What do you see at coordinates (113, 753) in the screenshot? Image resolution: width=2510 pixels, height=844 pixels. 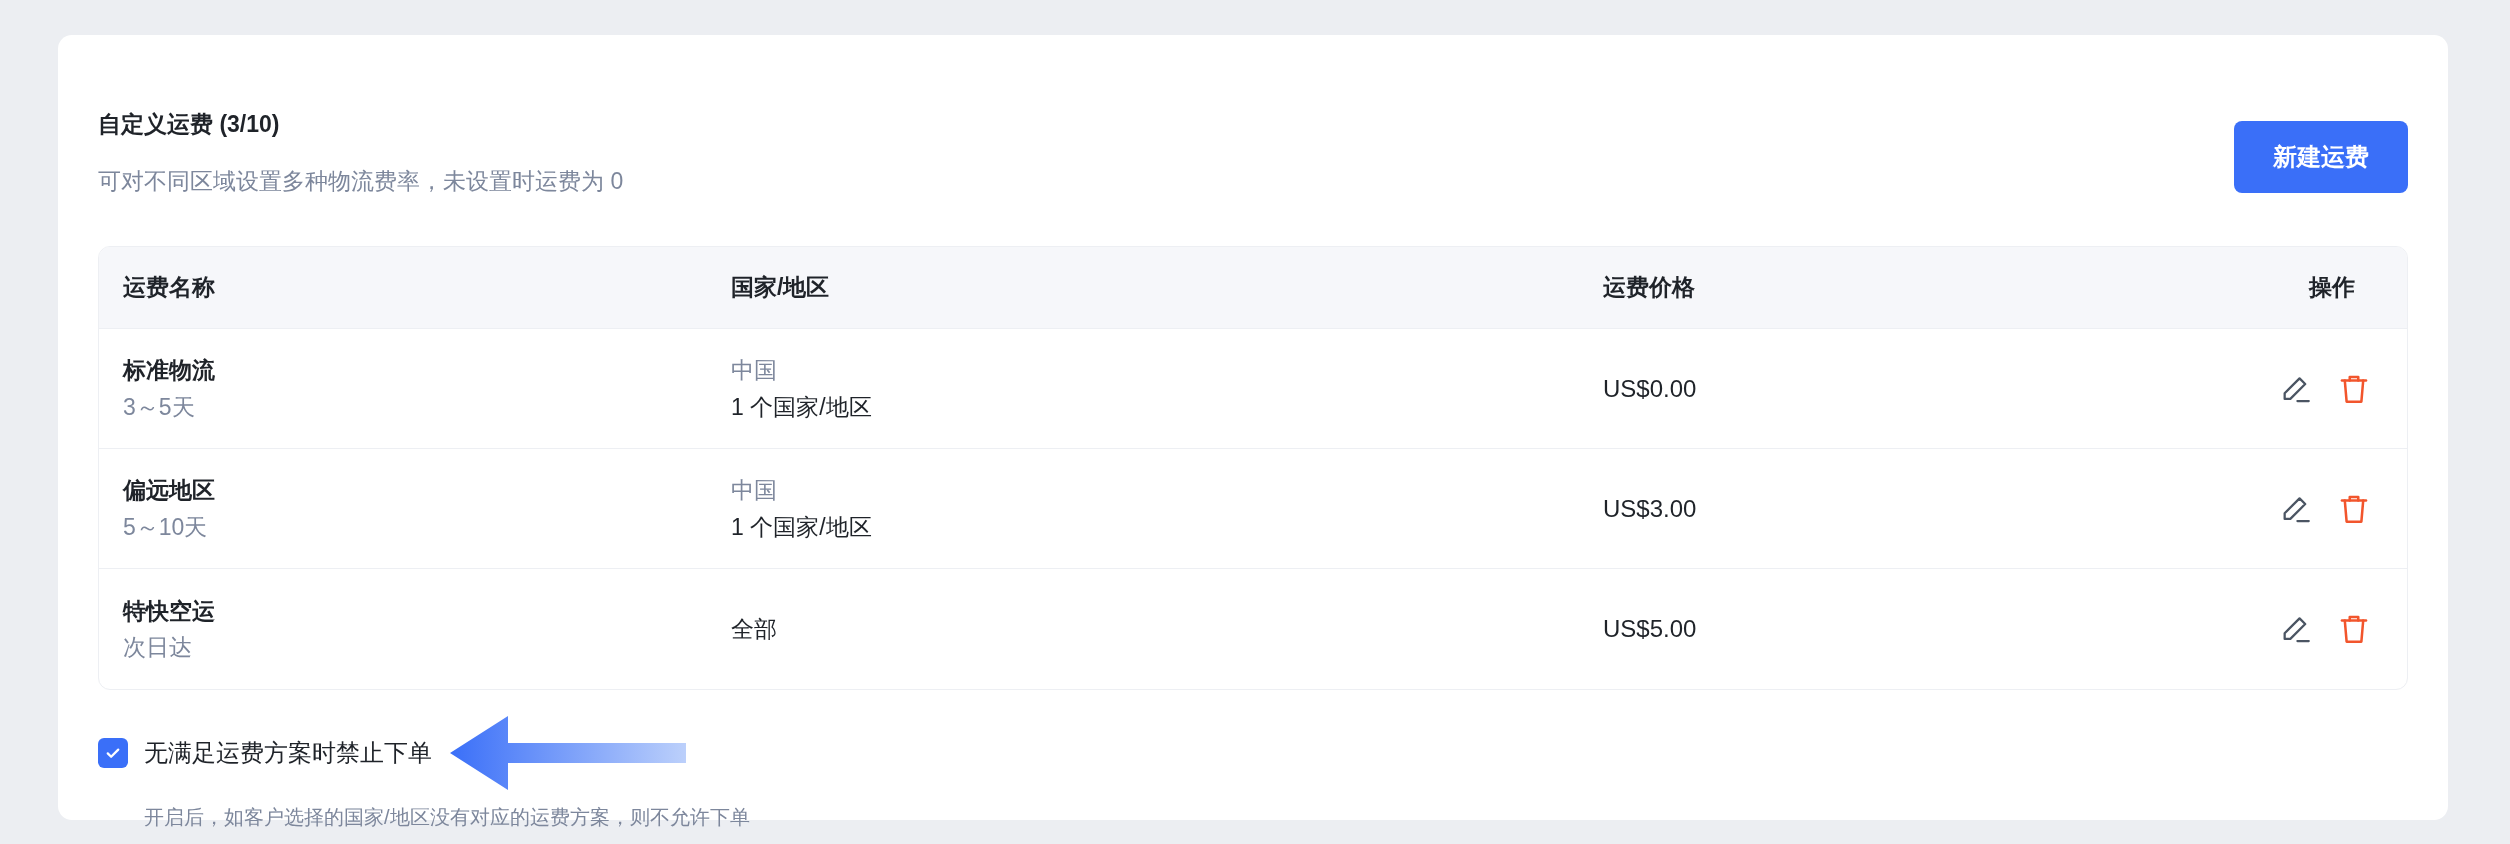 I see `checkbox` at bounding box center [113, 753].